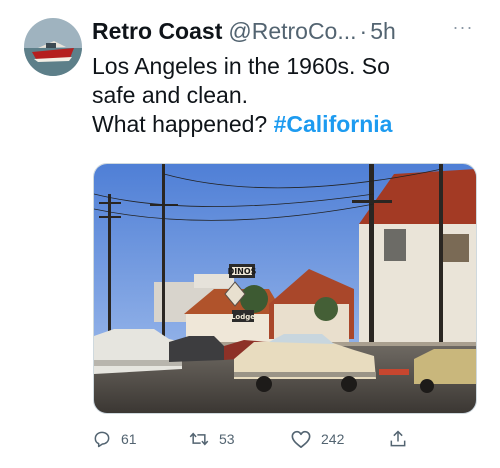 This screenshot has height=468, width=500. I want to click on like-count: 242, so click(333, 439).